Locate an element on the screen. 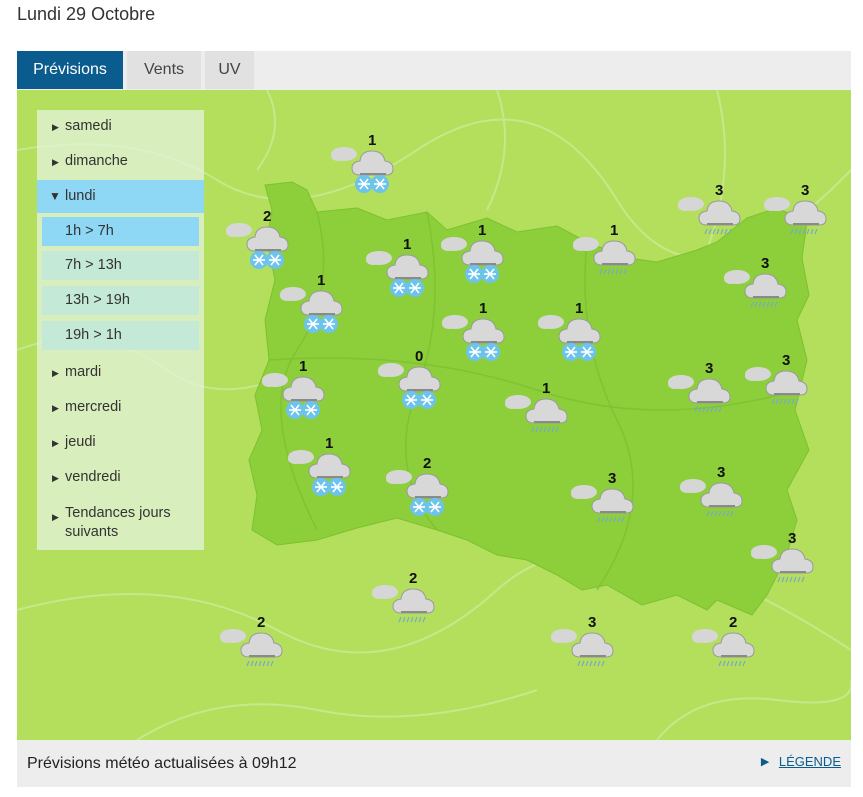  period-19h-1h: 19h > 1h is located at coordinates (120, 335).